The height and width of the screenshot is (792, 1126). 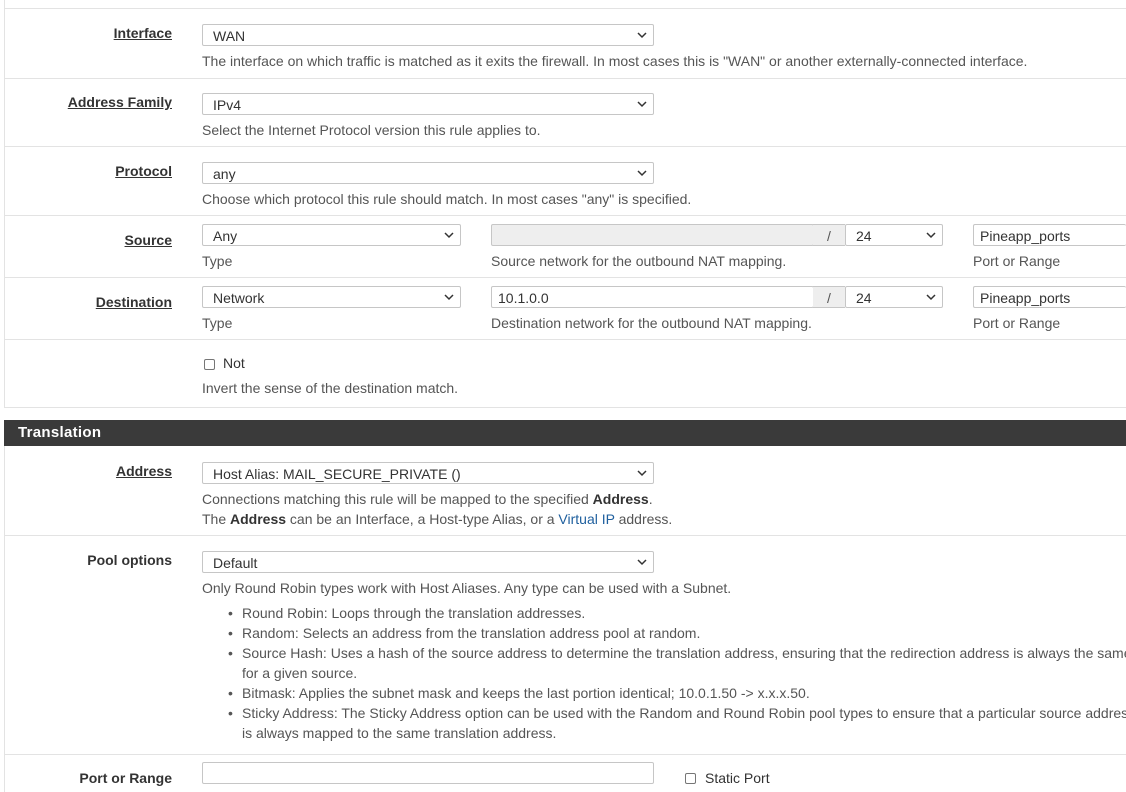 I want to click on static-port-checkbox, so click(x=690, y=778).